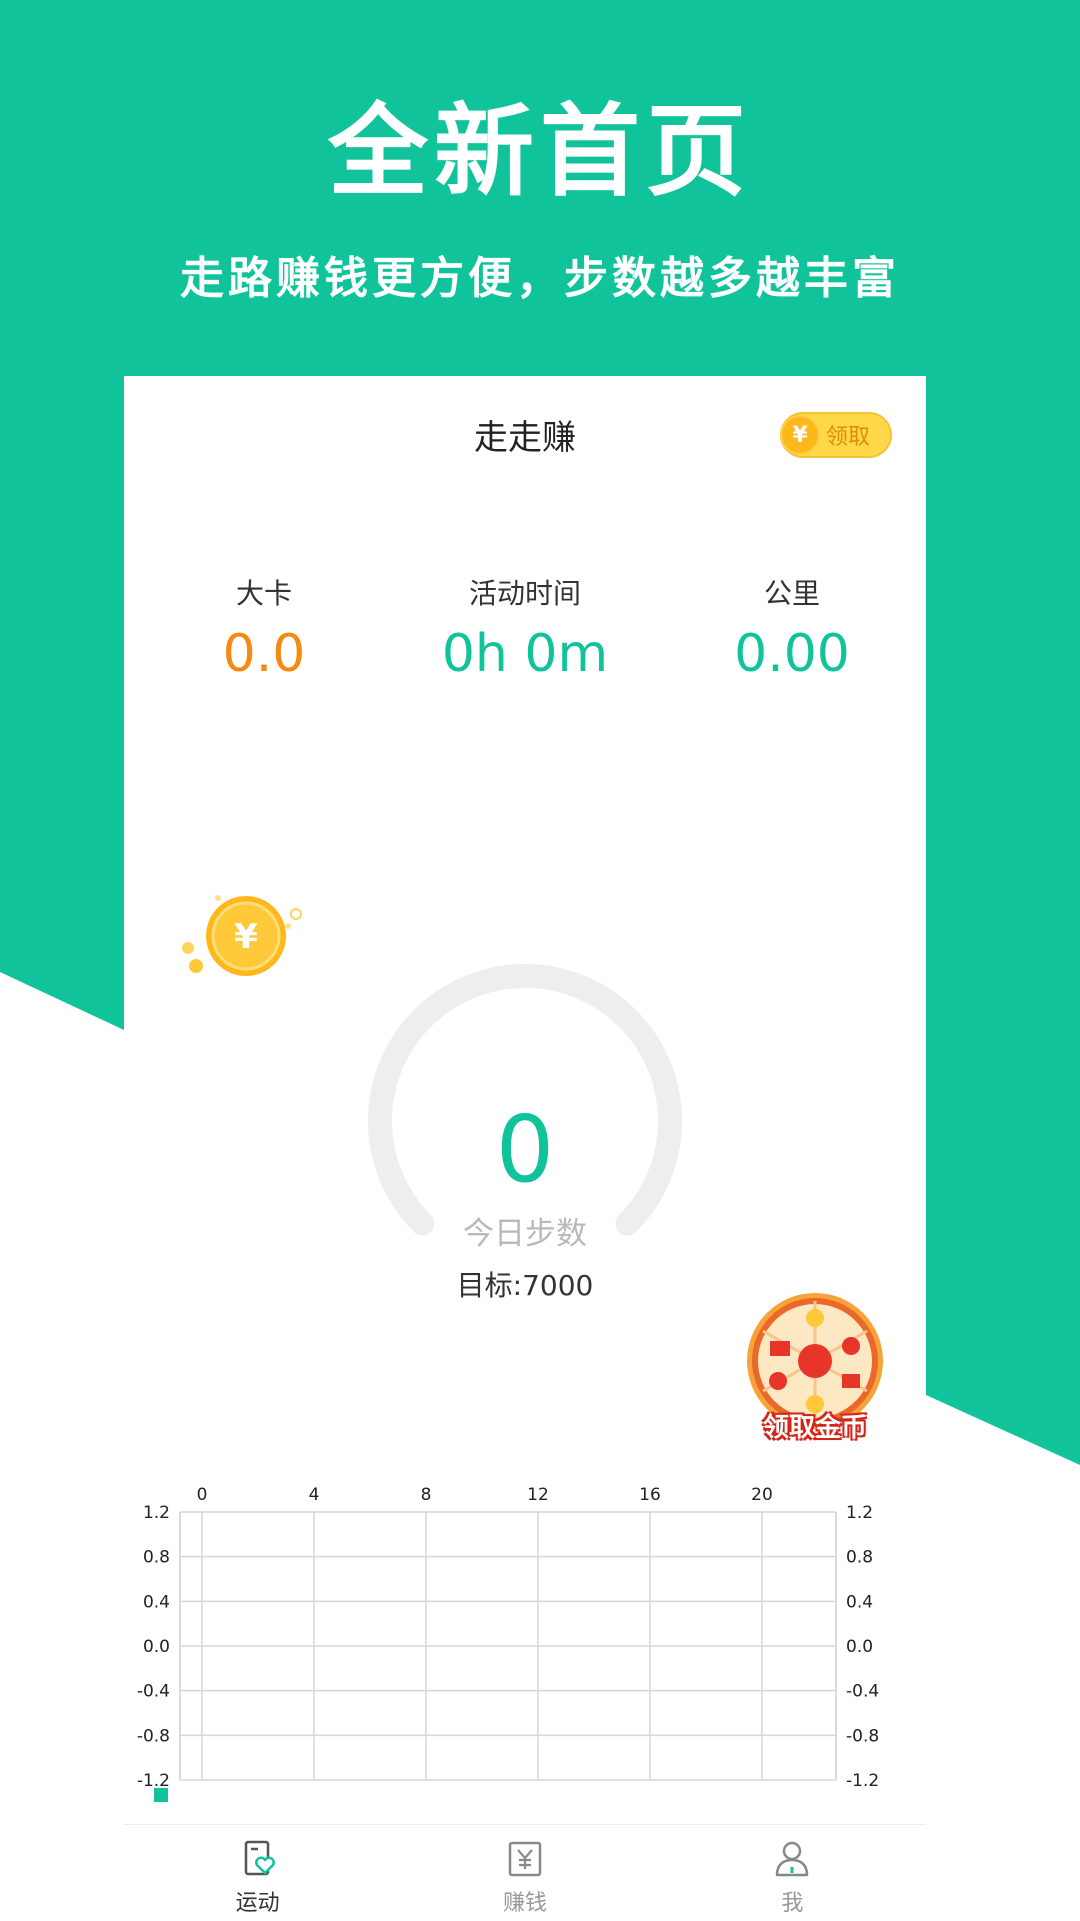 This screenshot has width=1080, height=1921. Describe the element at coordinates (524, 593) in the screenshot. I see `stat-active-time-label: 活动时间` at that location.